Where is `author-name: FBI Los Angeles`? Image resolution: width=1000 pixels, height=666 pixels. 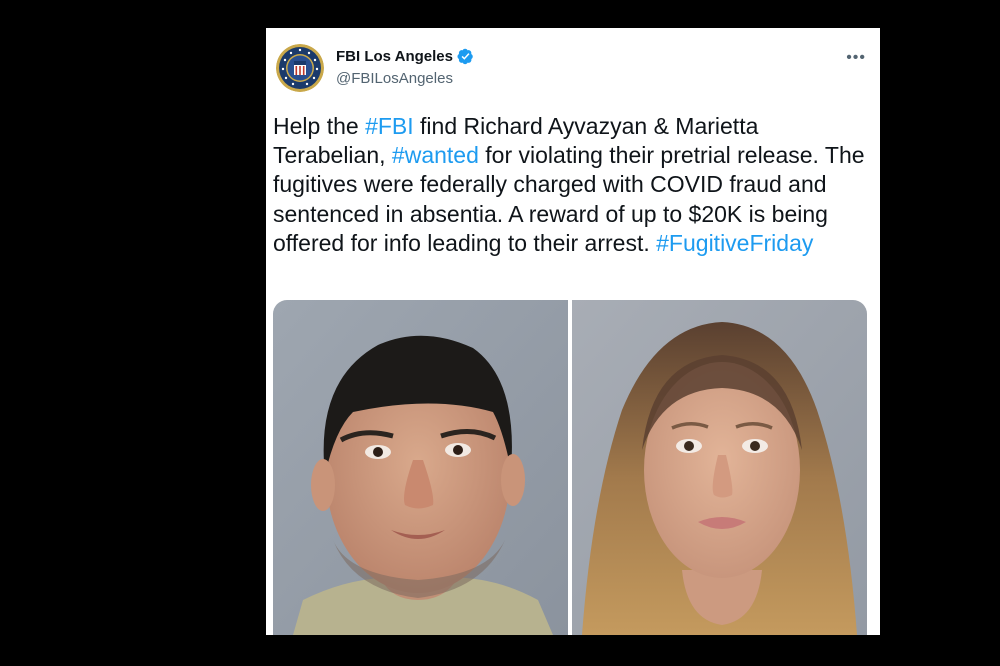 author-name: FBI Los Angeles is located at coordinates (394, 56).